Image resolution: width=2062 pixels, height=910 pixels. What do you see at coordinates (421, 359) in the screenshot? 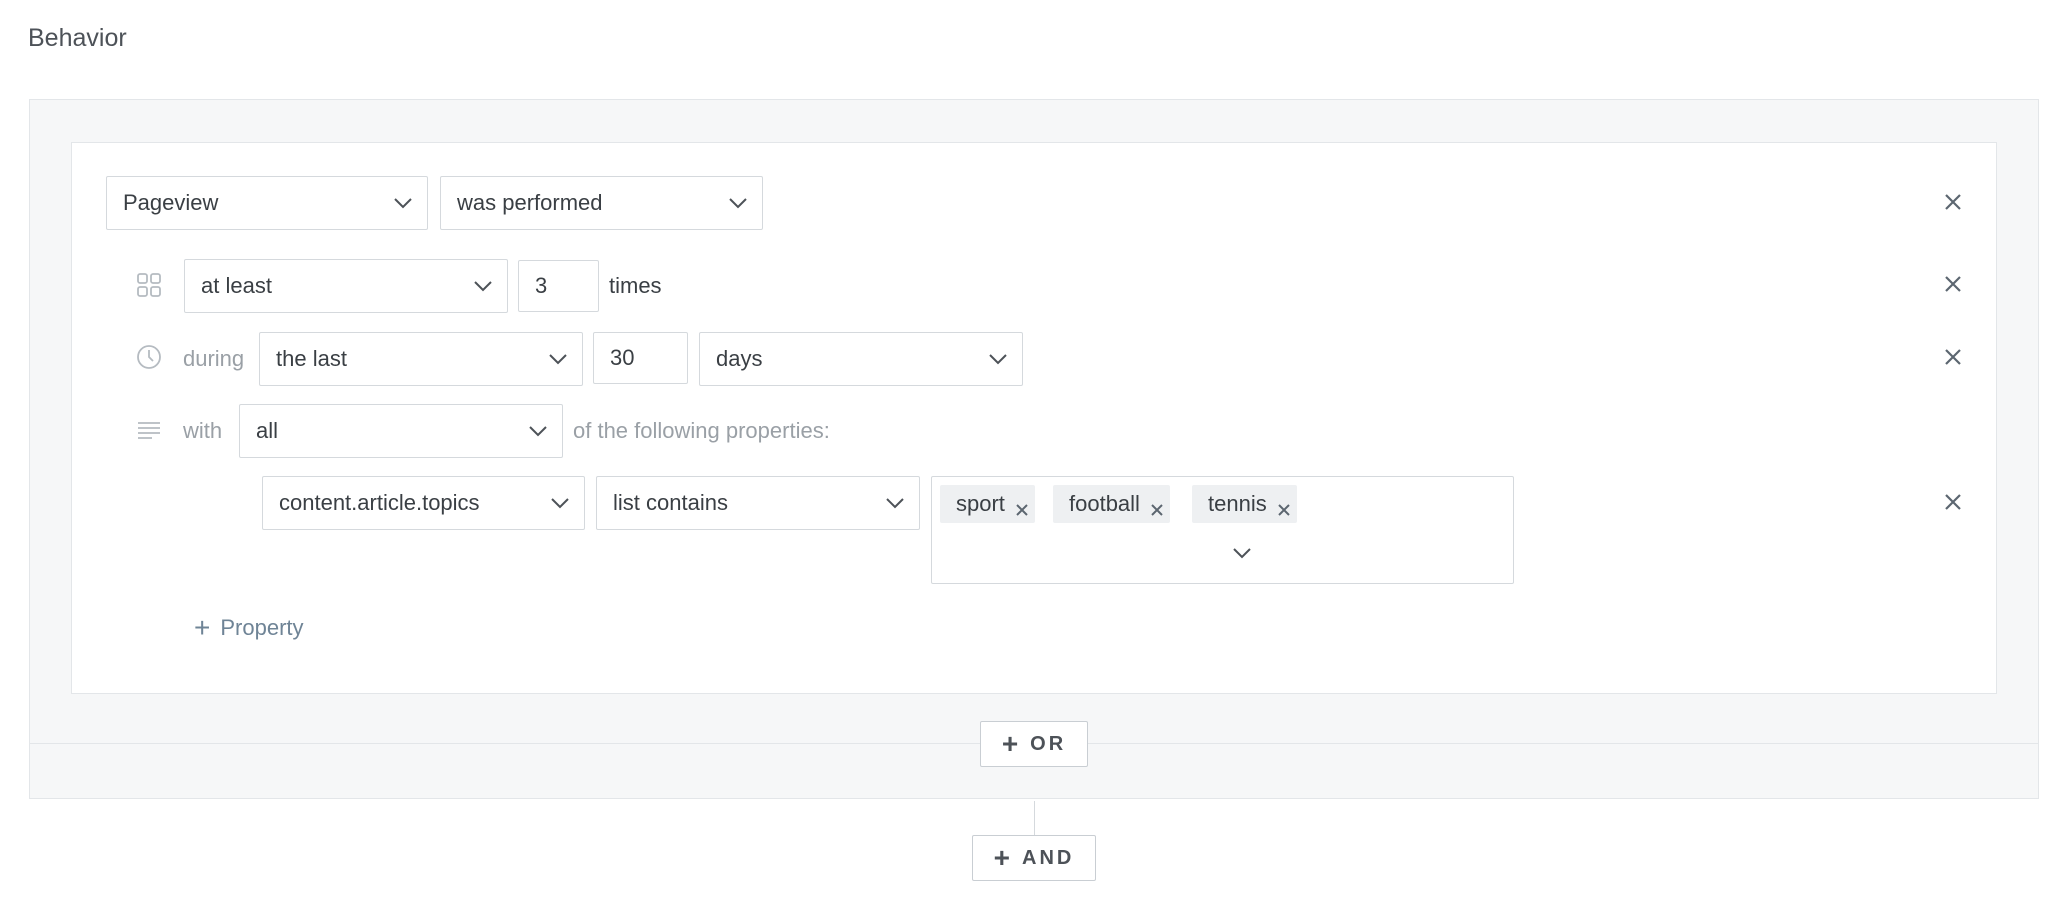
I see `timeframe-range-select: the last` at bounding box center [421, 359].